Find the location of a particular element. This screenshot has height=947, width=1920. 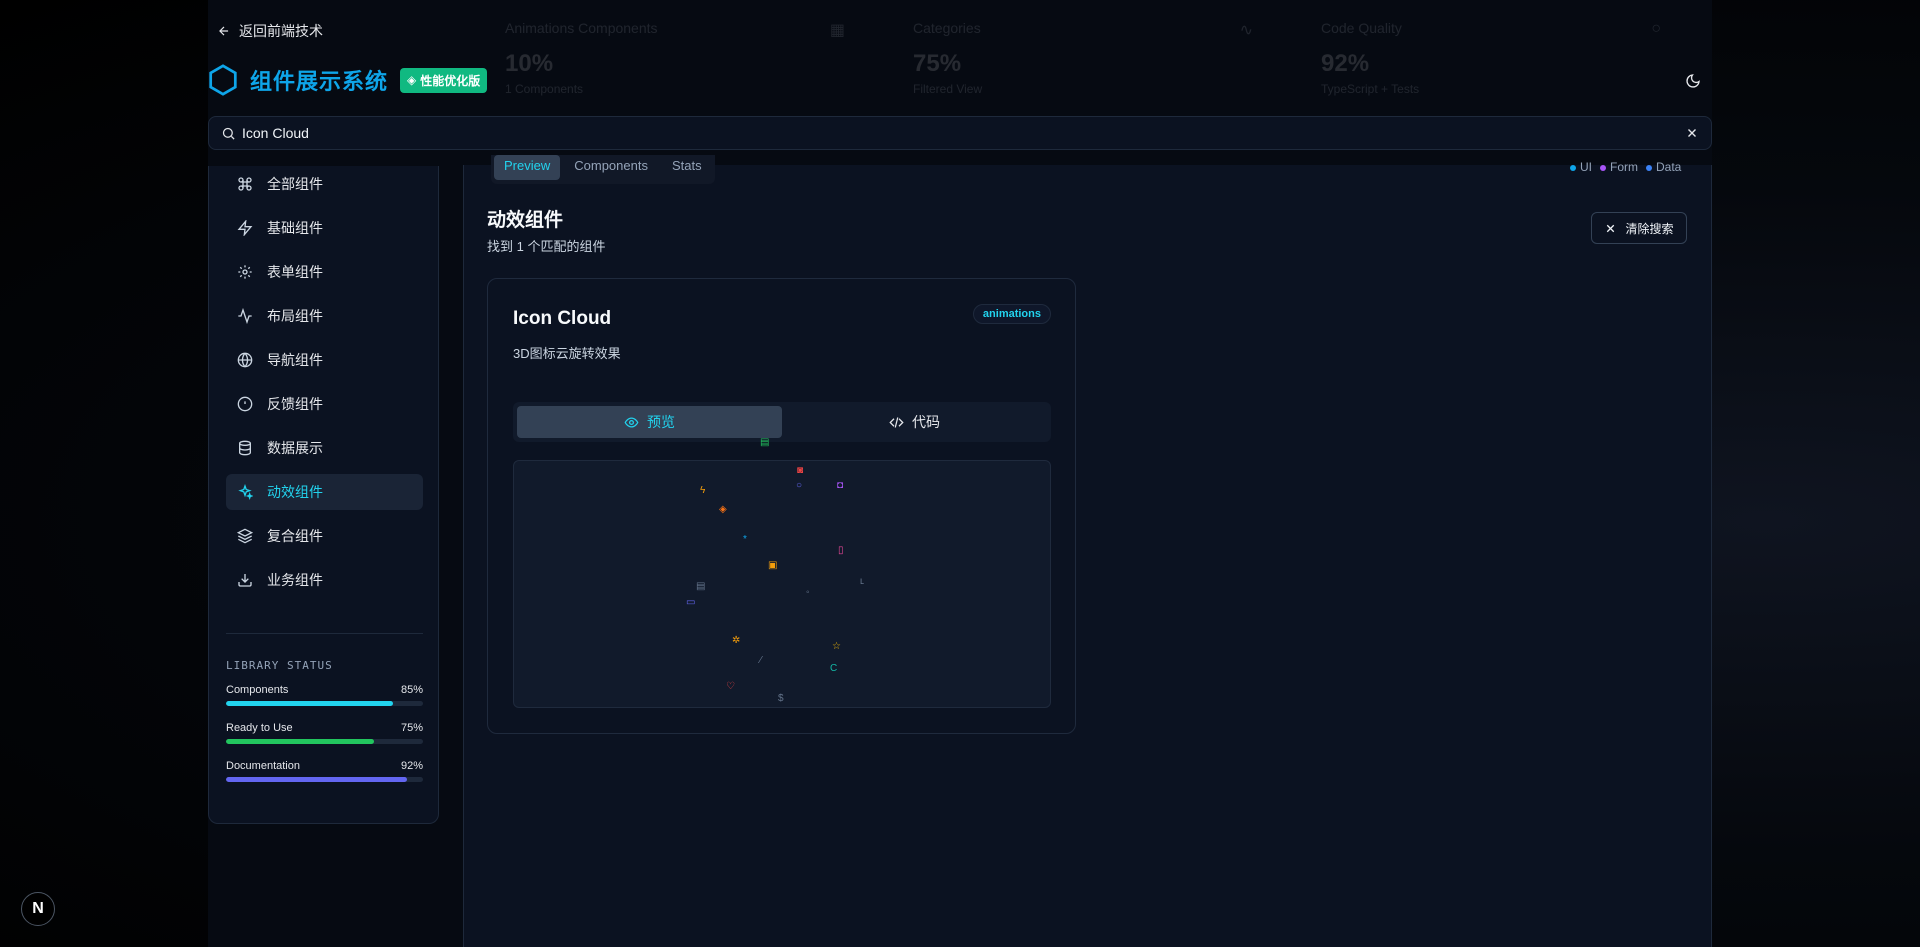

moon-icon is located at coordinates (1693, 81).